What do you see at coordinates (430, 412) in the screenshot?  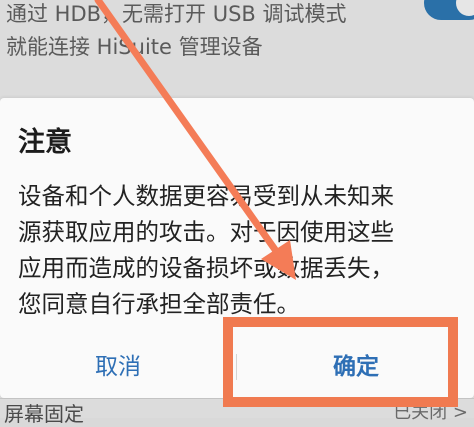 I see `screen-pinning-status: 已关闭 >` at bounding box center [430, 412].